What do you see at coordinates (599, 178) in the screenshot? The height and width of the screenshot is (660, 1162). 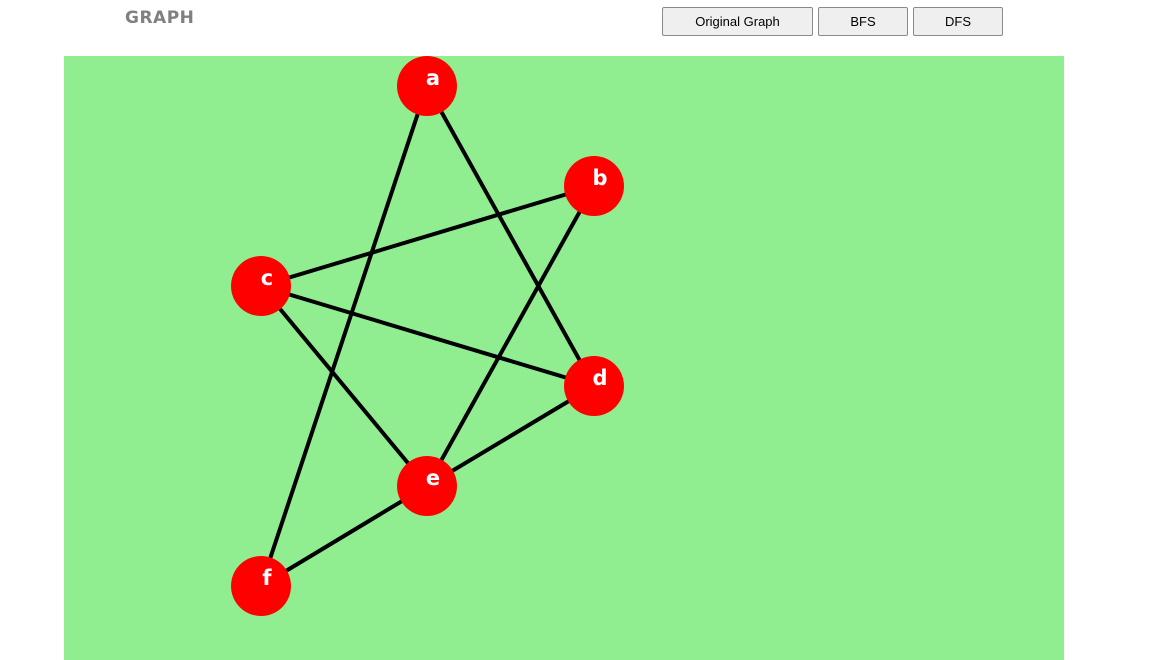 I see `node-label: b` at bounding box center [599, 178].